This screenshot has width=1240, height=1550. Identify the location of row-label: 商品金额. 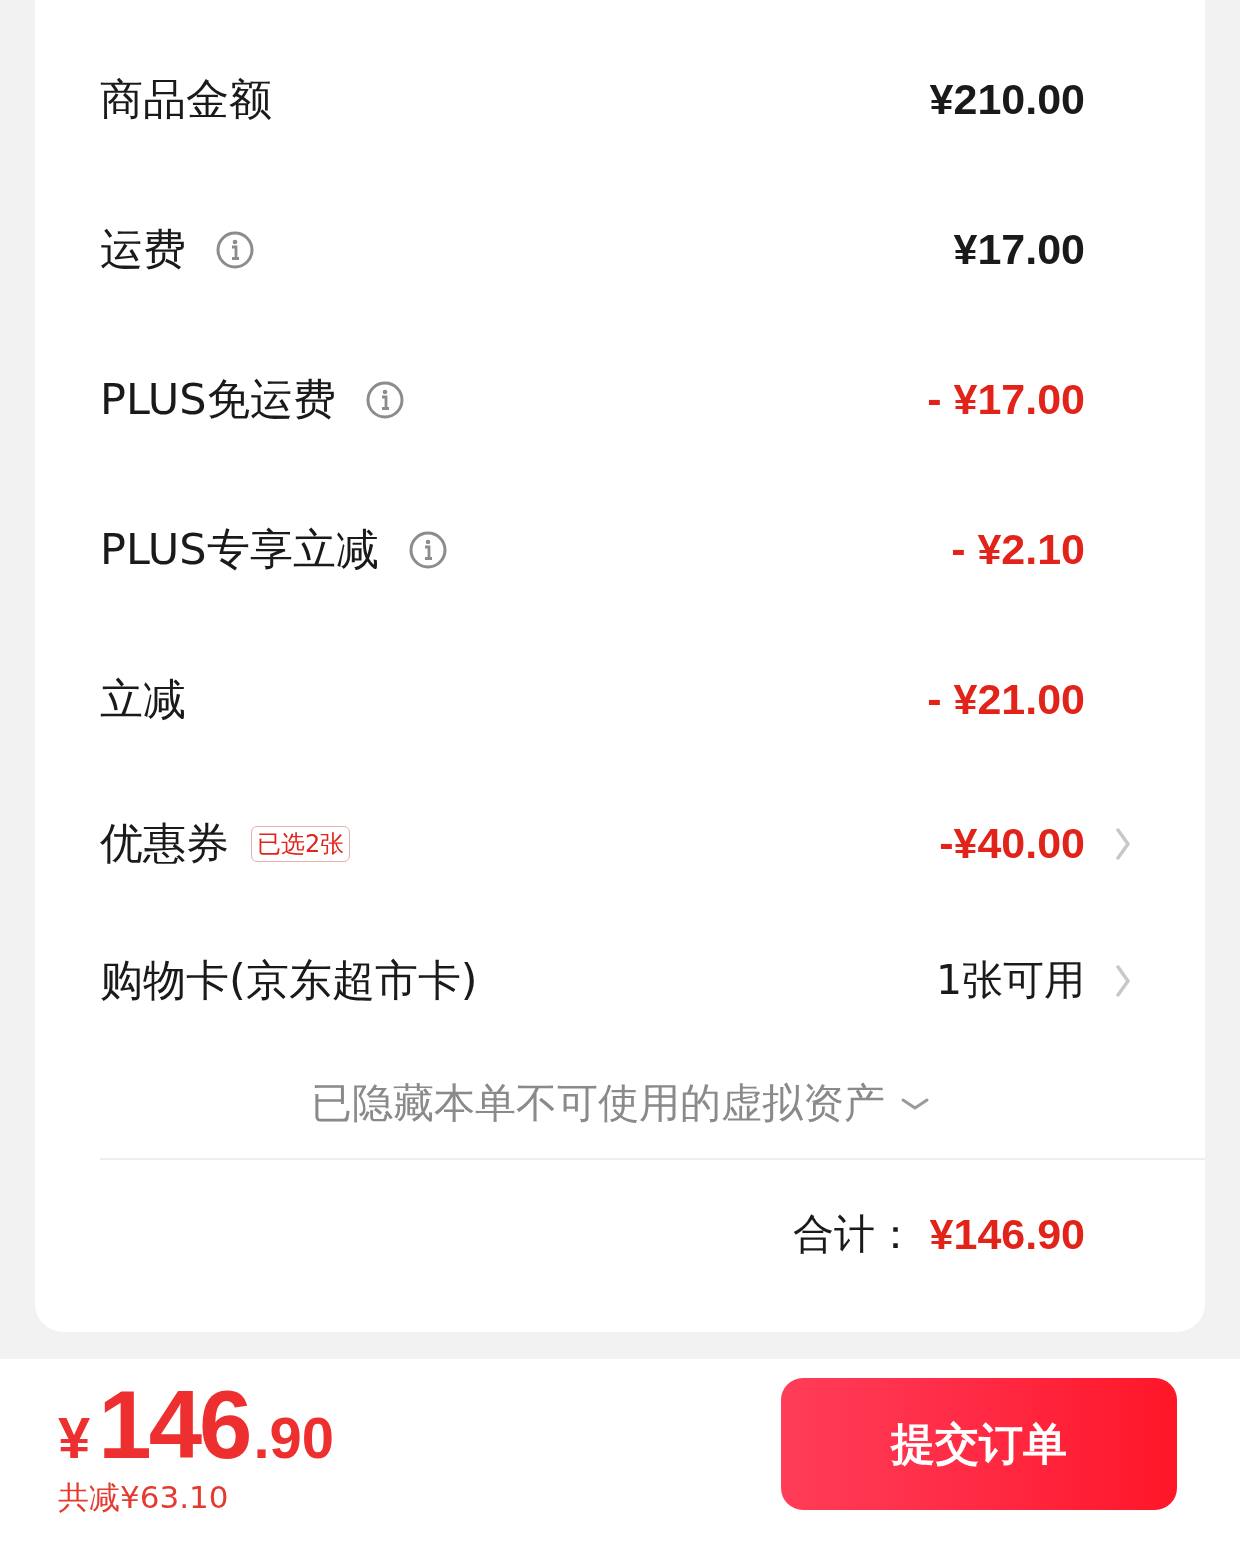
(186, 100).